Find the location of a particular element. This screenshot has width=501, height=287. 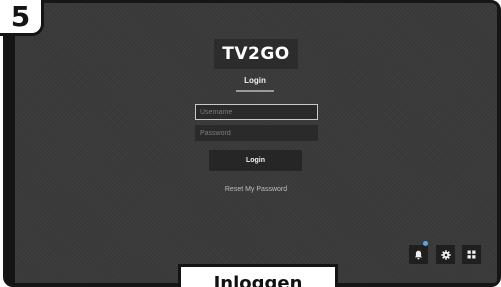

reset-password-link: Reset My Password is located at coordinates (256, 192).